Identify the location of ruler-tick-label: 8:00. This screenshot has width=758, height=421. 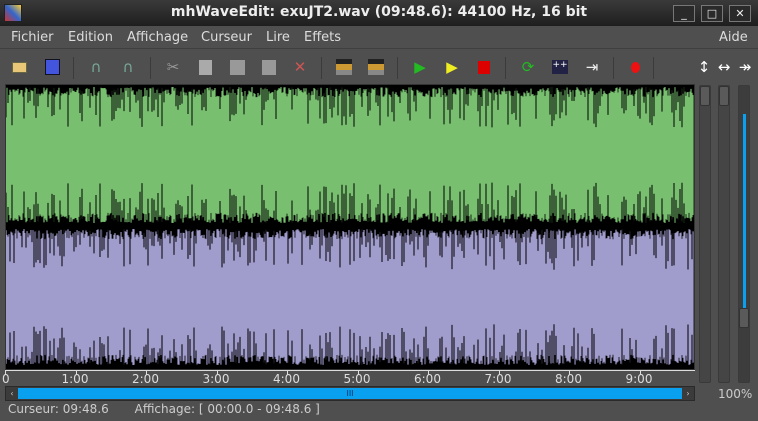
(568, 379).